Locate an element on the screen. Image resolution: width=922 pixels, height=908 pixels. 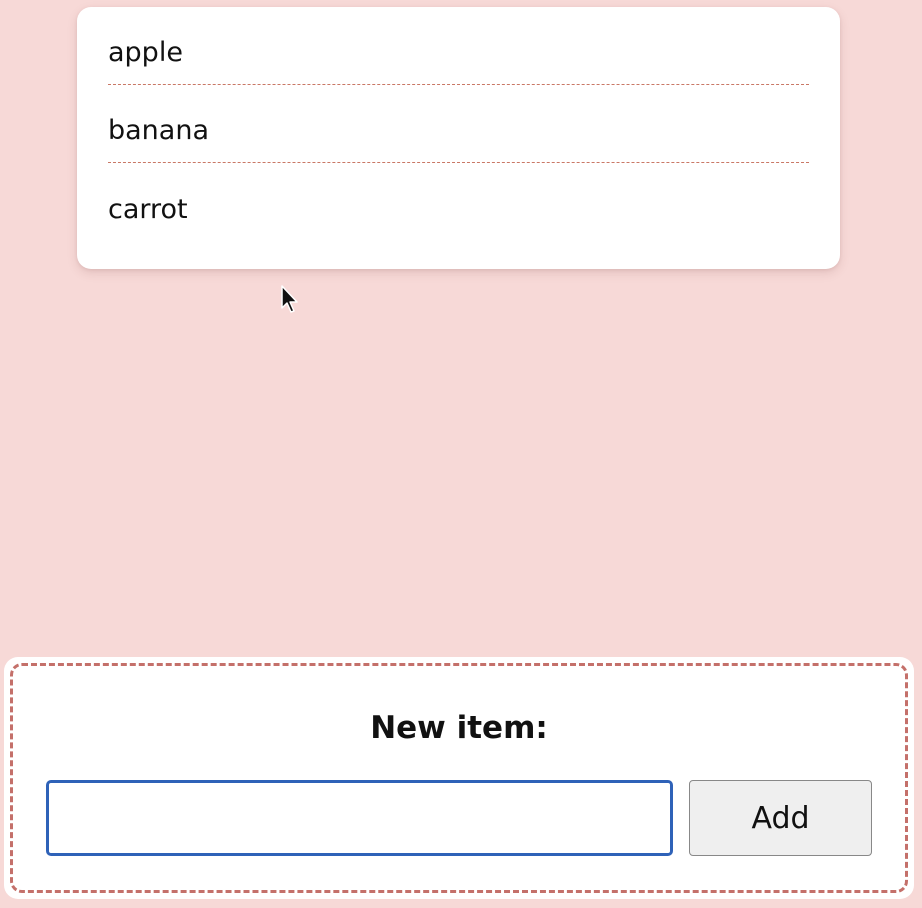
add-button: Add is located at coordinates (780, 818).